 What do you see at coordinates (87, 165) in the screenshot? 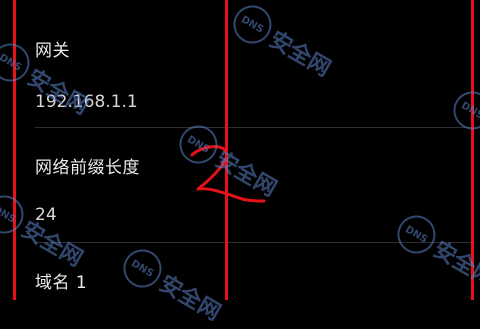
I see `prefix-length-label: 网络前缀长度` at bounding box center [87, 165].